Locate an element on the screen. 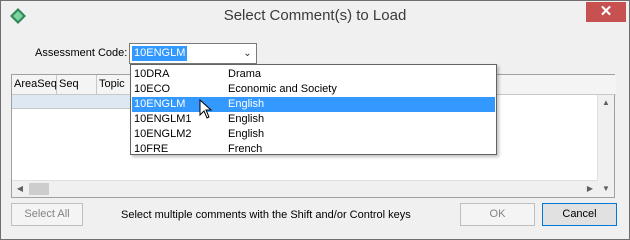 The image size is (630, 240). scroll-down-icon: ▼ is located at coordinates (606, 189).